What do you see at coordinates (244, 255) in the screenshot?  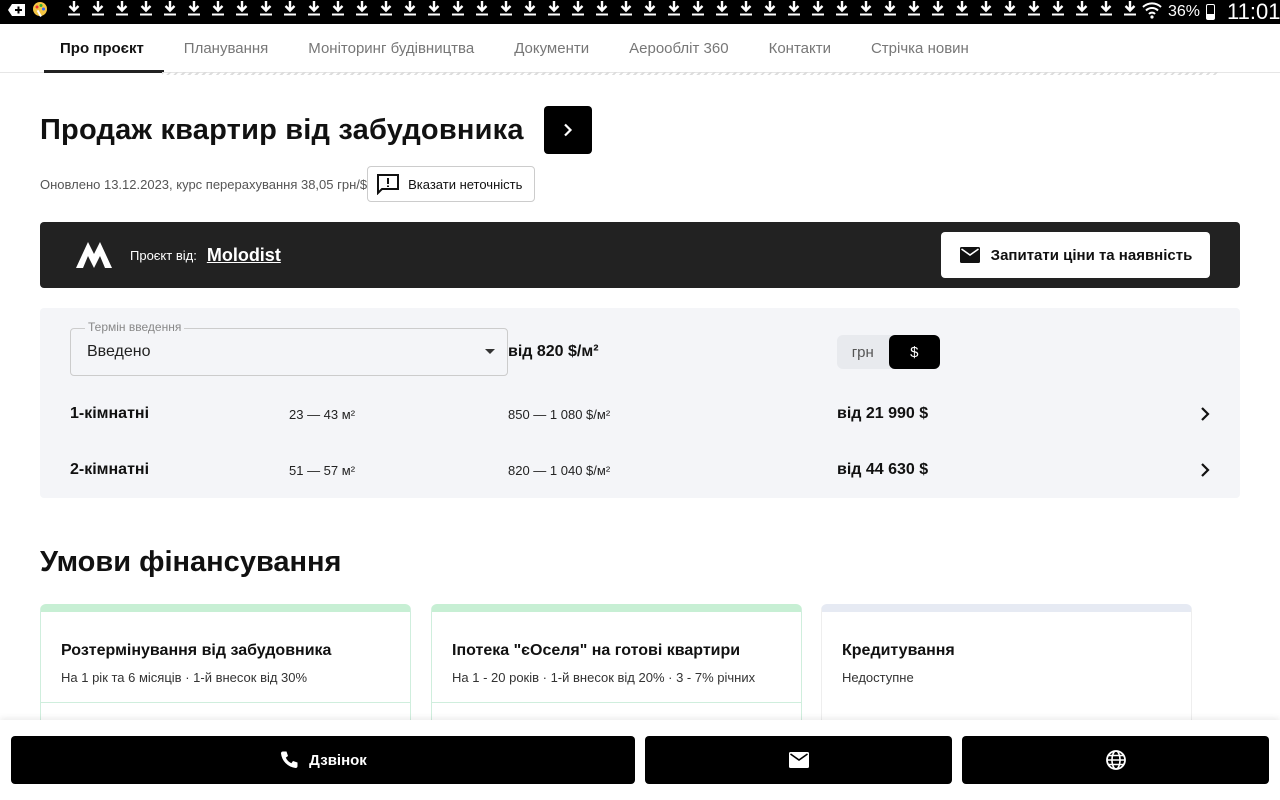 I see `developer-link: Molodist` at bounding box center [244, 255].